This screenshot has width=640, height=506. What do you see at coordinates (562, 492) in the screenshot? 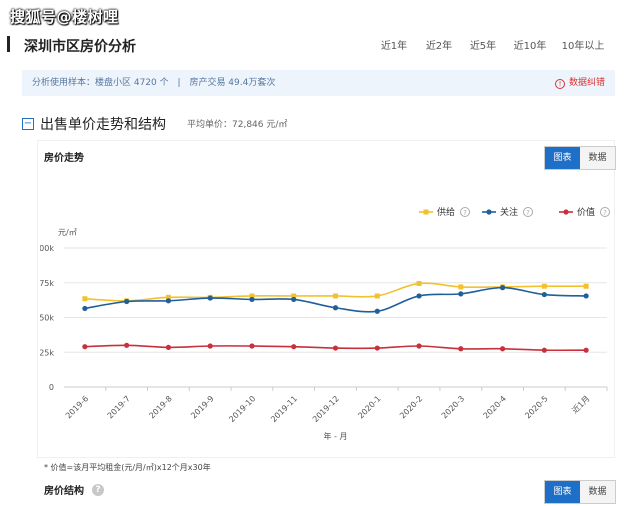
I see `structure-chart-button: 图表` at bounding box center [562, 492].